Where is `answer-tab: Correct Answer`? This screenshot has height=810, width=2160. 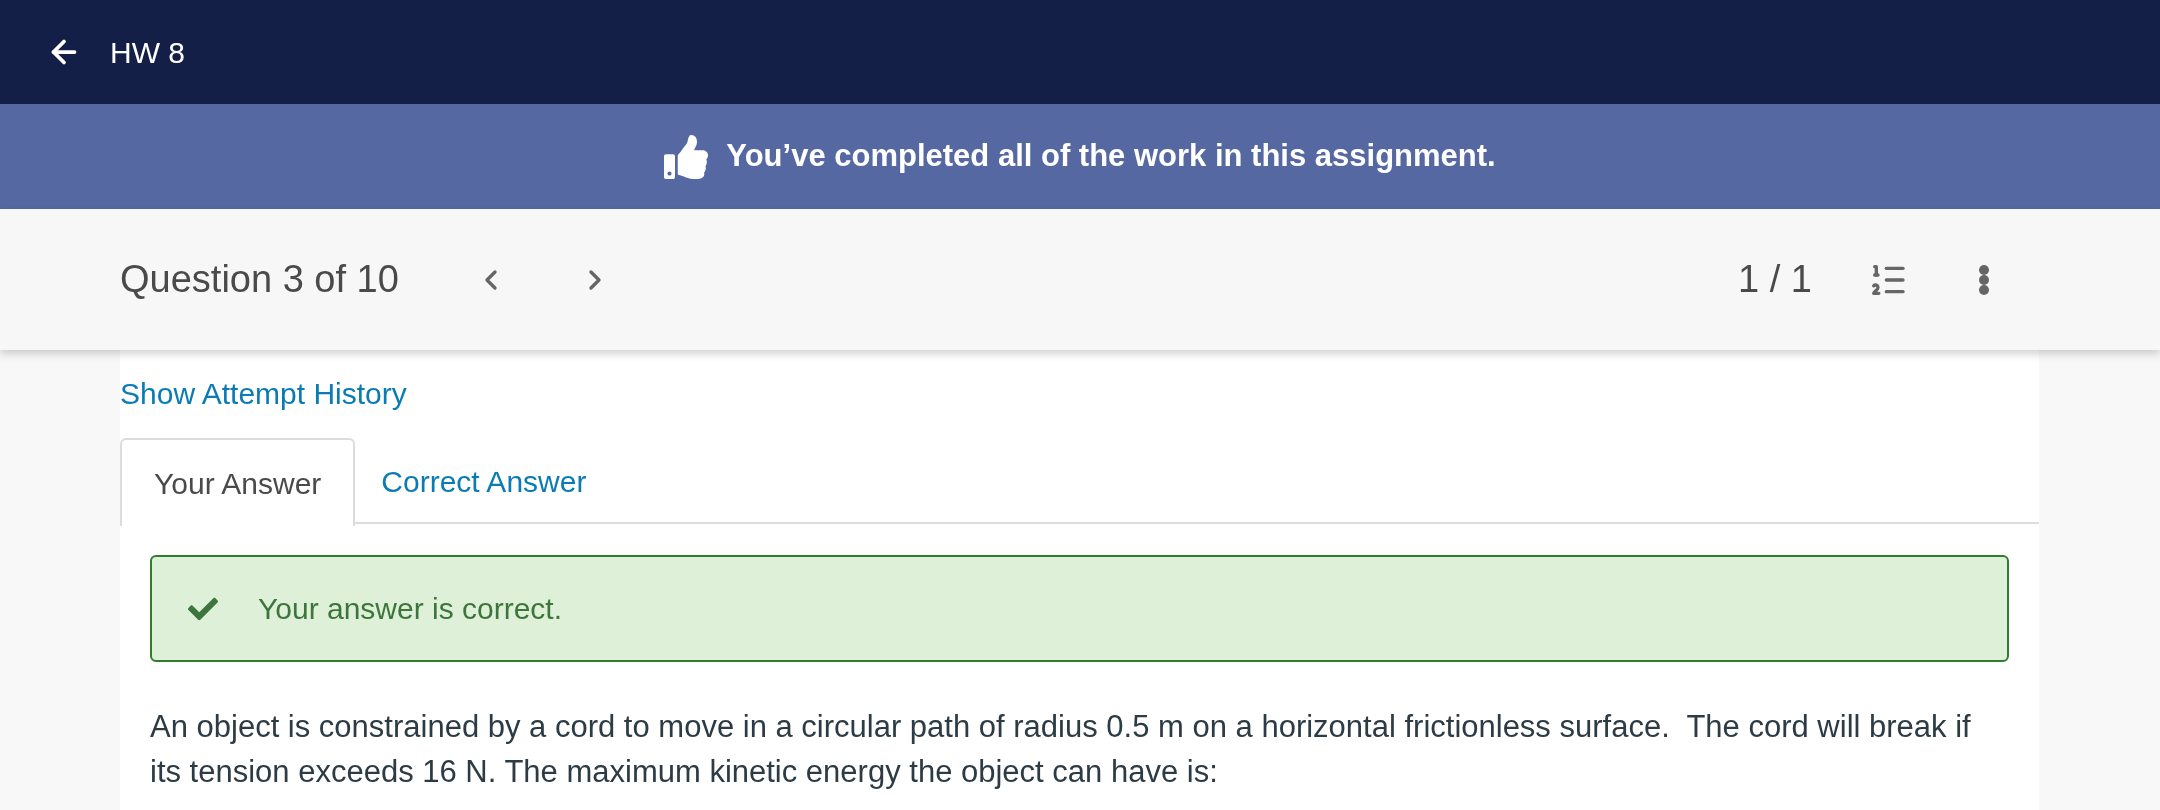
answer-tab: Correct Answer is located at coordinates (484, 481).